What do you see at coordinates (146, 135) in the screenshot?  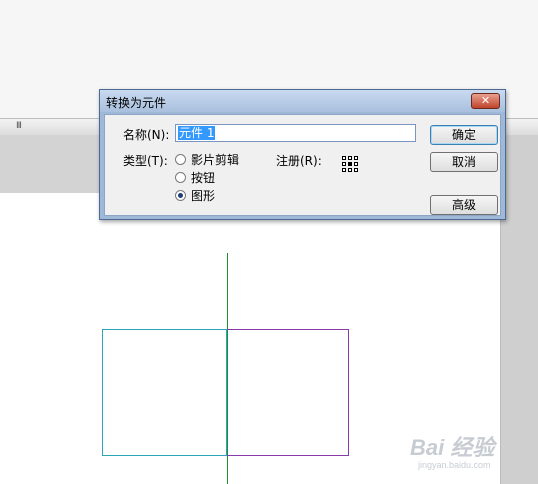 I see `name-label: 名称(N):` at bounding box center [146, 135].